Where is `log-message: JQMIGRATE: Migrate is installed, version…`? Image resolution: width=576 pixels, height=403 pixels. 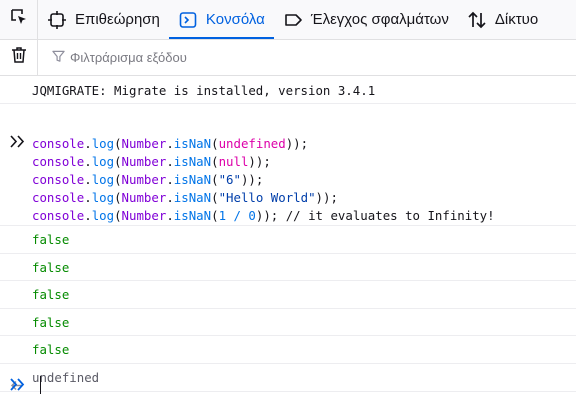
log-message: JQMIGRATE: Migrate is installed, version… is located at coordinates (288, 90).